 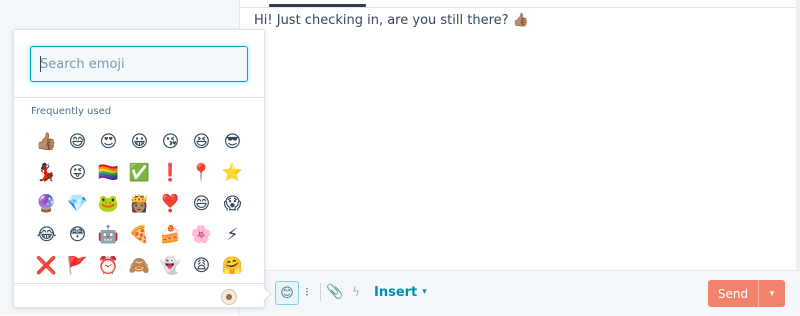 I want to click on insert-dropdown-button: Insert ▾, so click(x=400, y=292).